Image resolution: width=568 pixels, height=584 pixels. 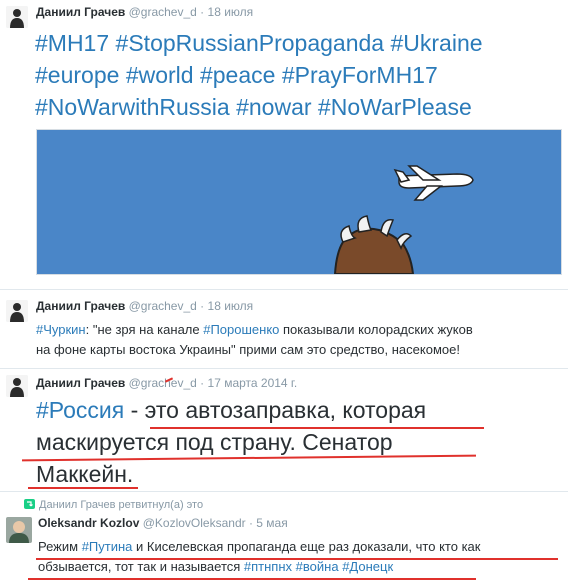 I want to click on tweet-text-segment: - это автозаправка, которая, so click(x=275, y=410).